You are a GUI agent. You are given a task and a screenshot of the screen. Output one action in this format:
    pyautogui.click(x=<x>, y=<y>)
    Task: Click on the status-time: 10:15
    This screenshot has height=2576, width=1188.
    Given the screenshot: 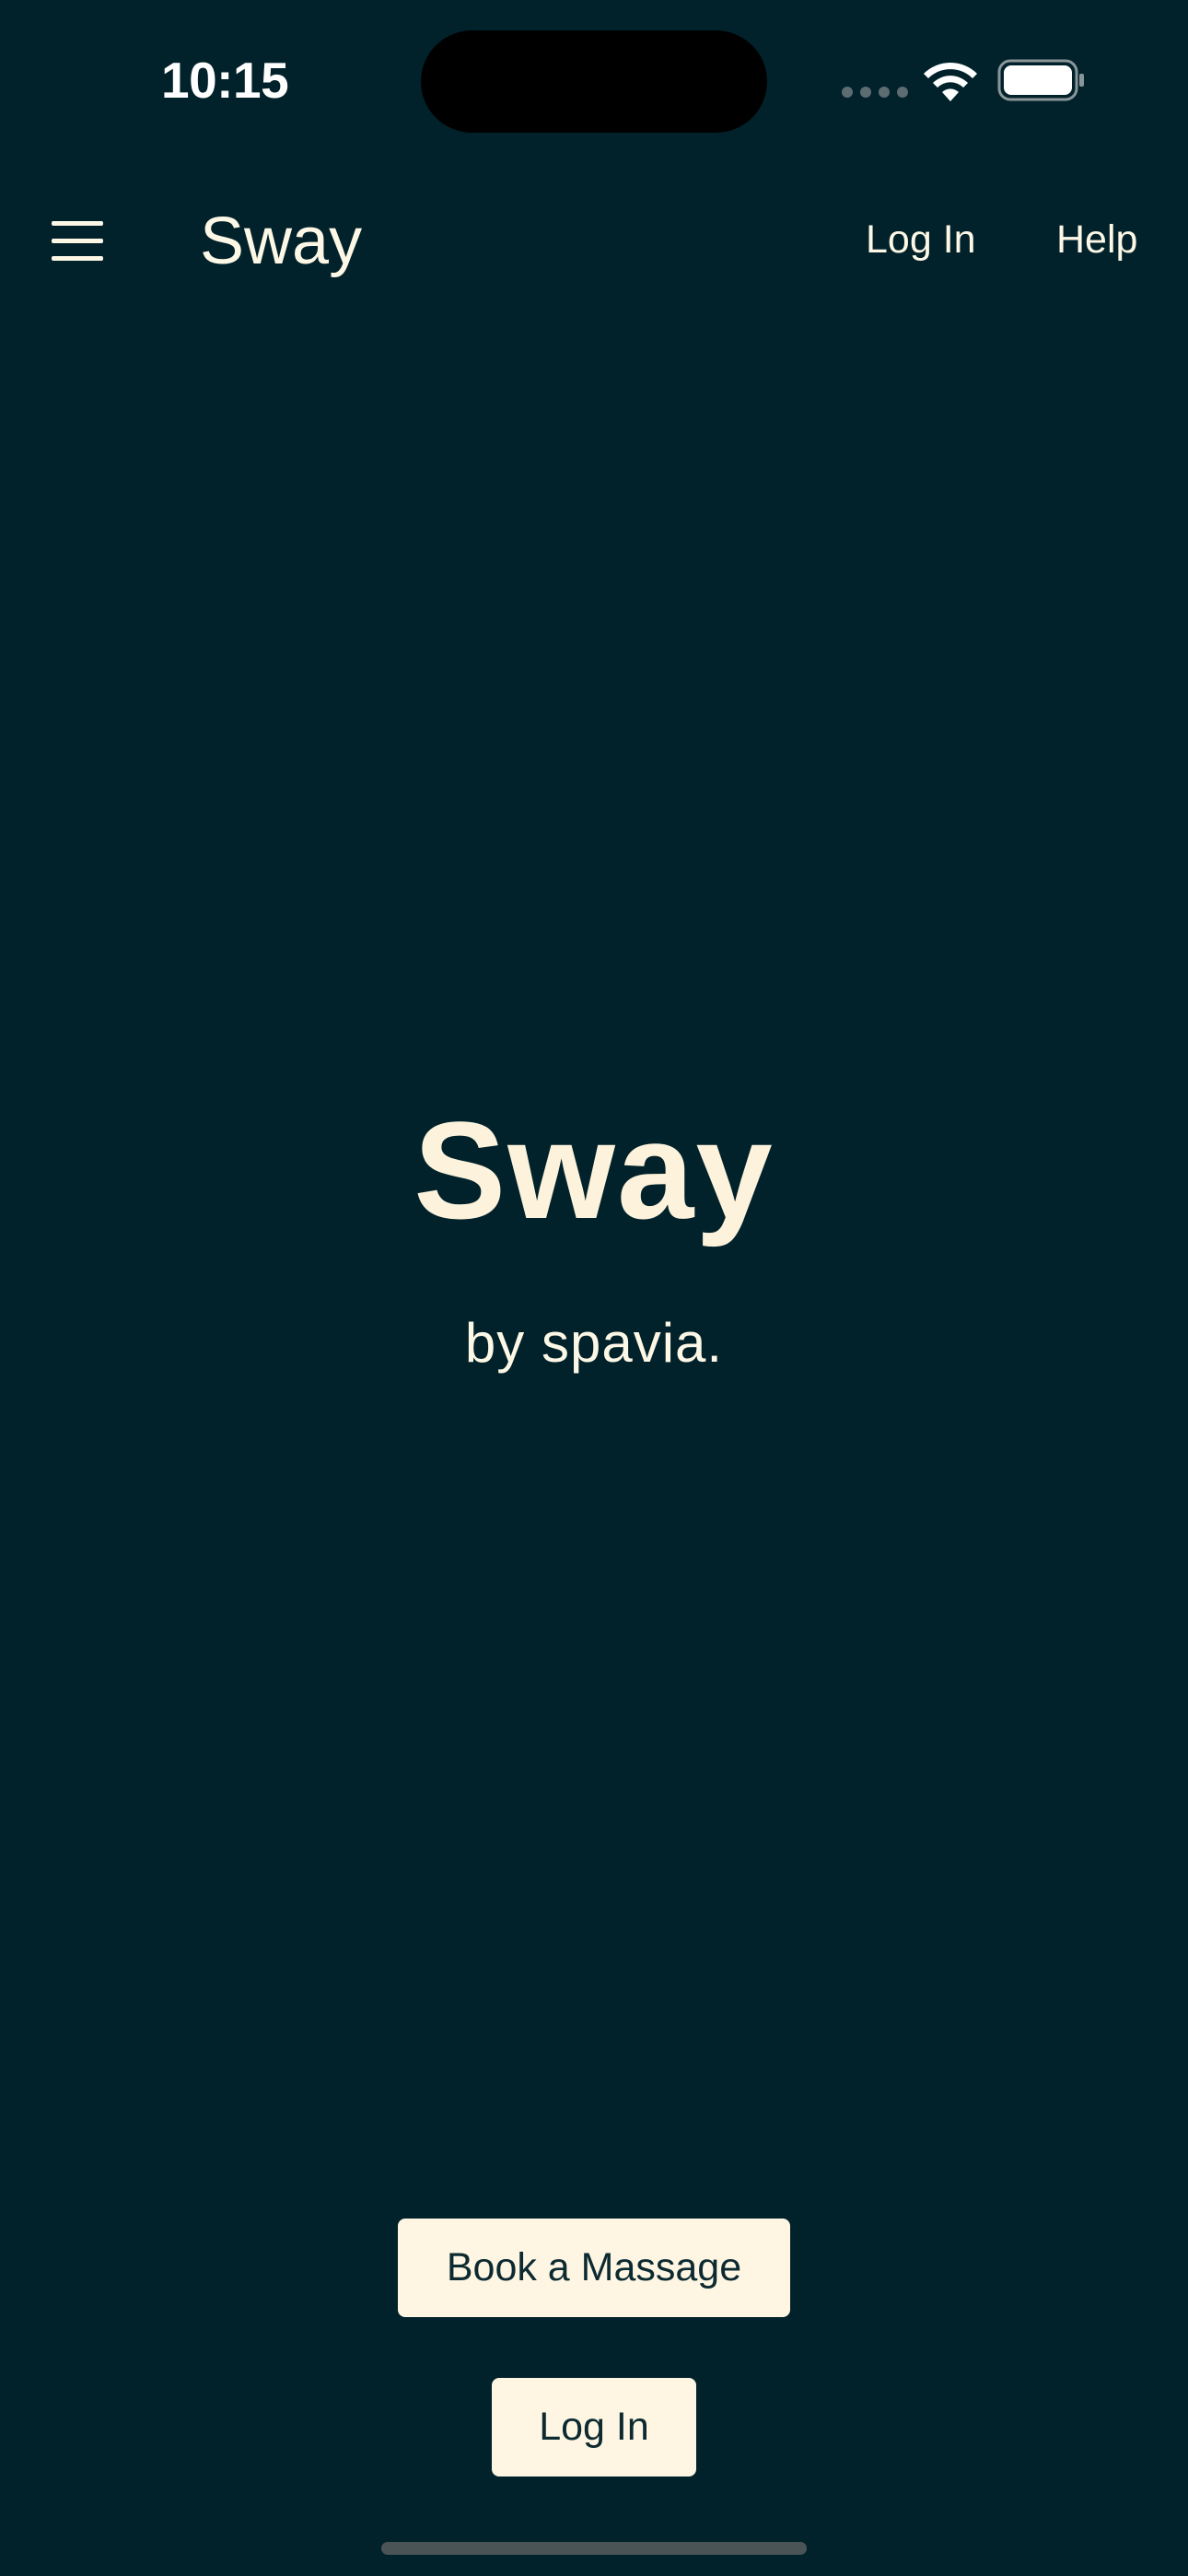 What is the action you would take?
    pyautogui.click(x=225, y=80)
    